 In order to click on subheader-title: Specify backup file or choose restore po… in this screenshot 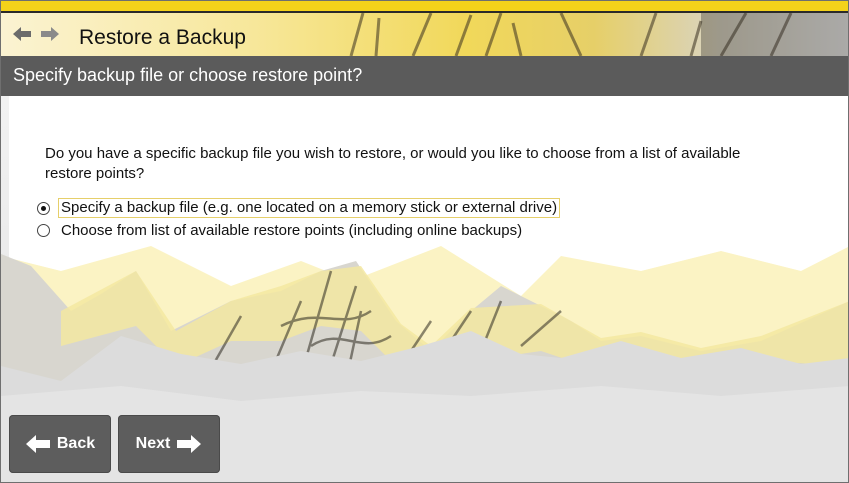, I will do `click(188, 75)`.